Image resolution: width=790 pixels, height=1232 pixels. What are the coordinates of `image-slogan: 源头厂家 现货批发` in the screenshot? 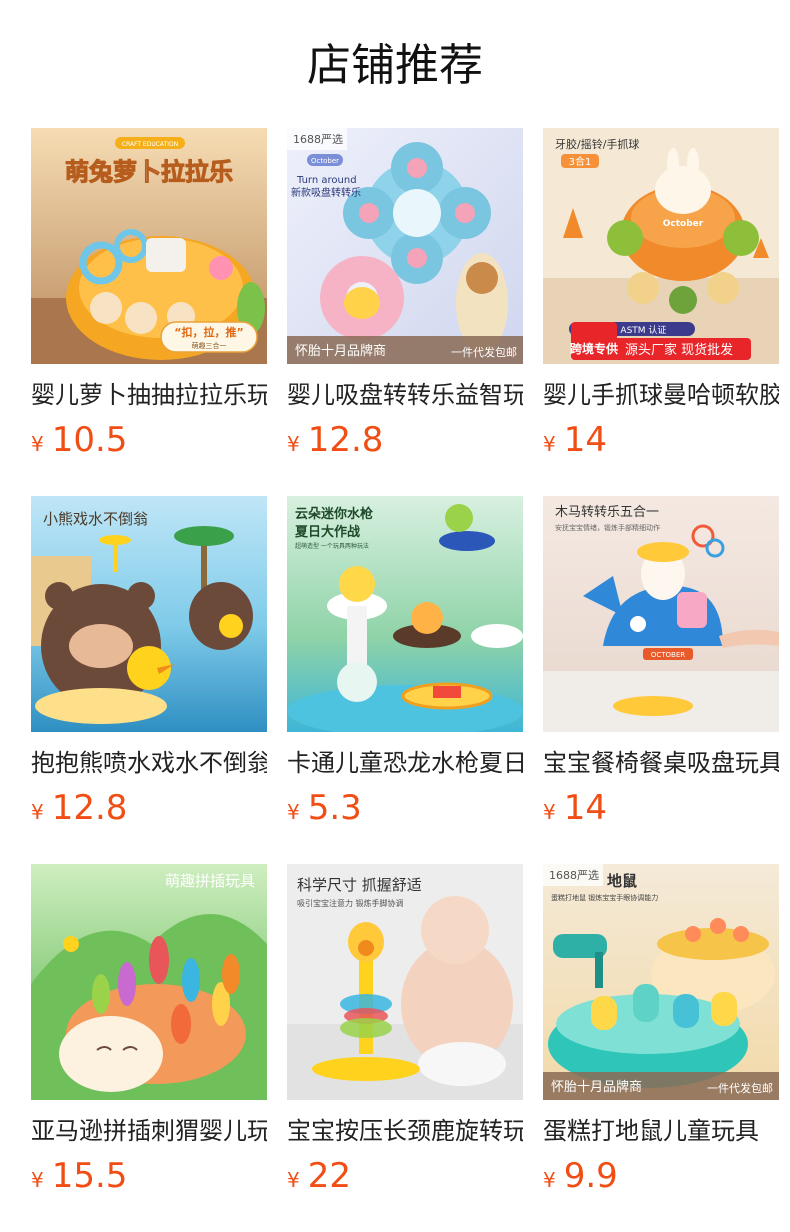 It's located at (679, 350).